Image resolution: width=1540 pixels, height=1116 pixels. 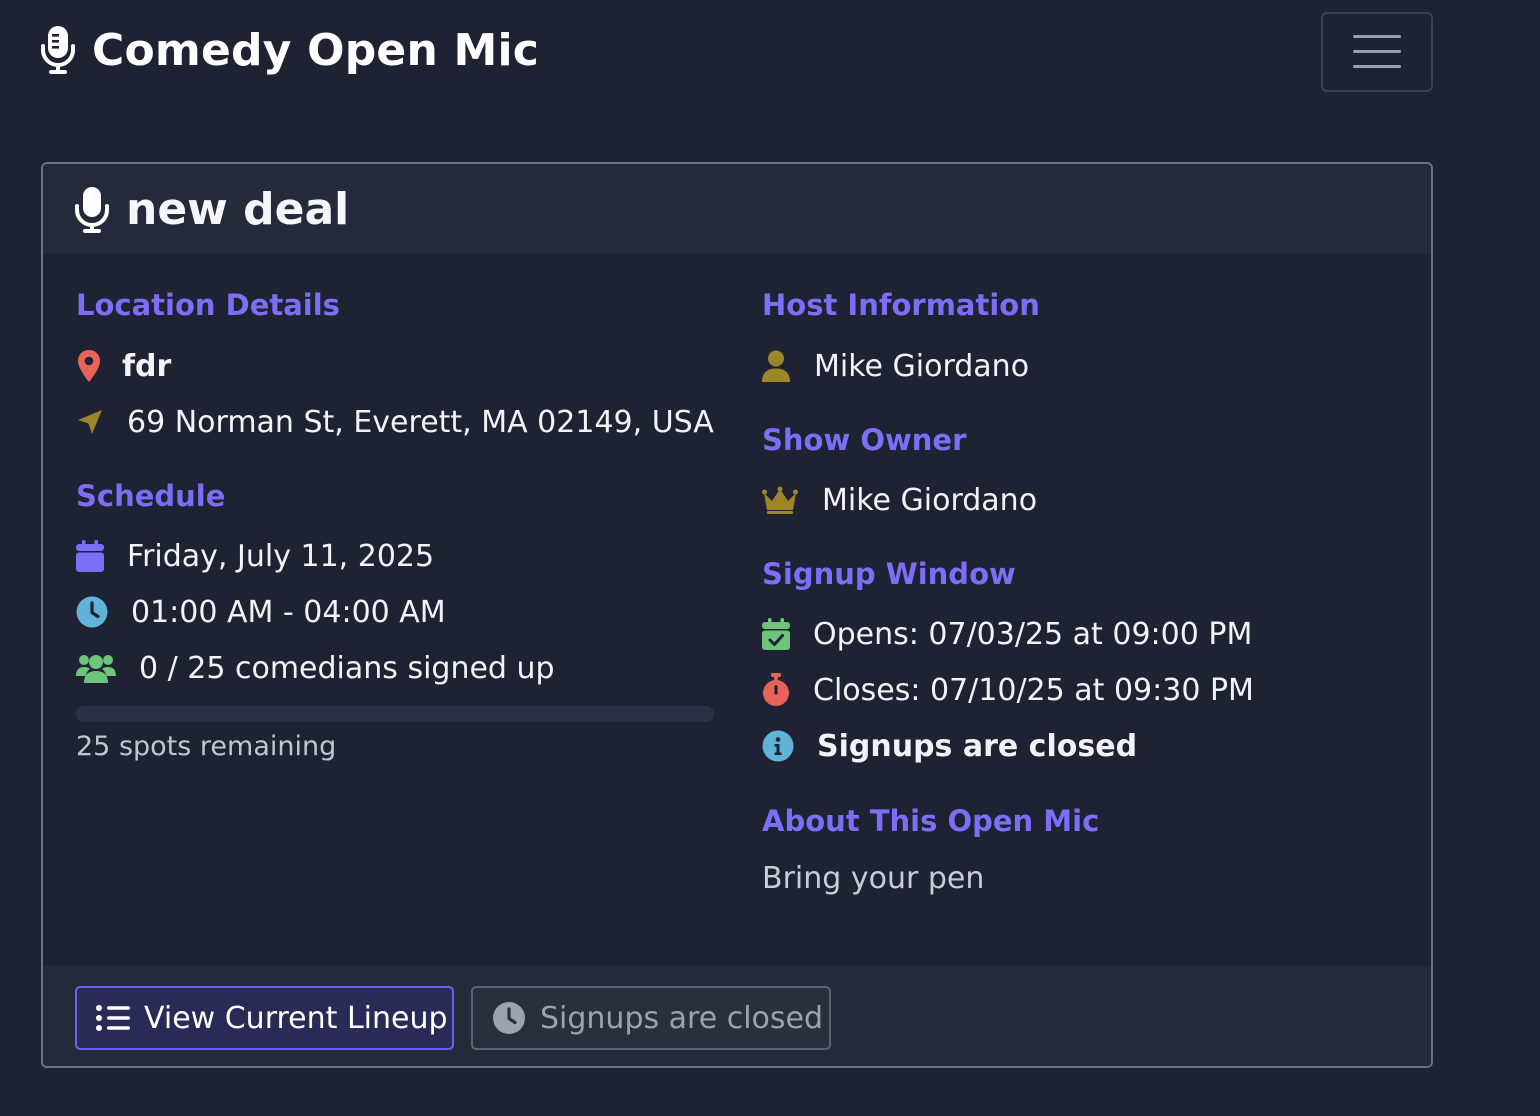 What do you see at coordinates (901, 305) in the screenshot?
I see `host-information-heading: Host Information` at bounding box center [901, 305].